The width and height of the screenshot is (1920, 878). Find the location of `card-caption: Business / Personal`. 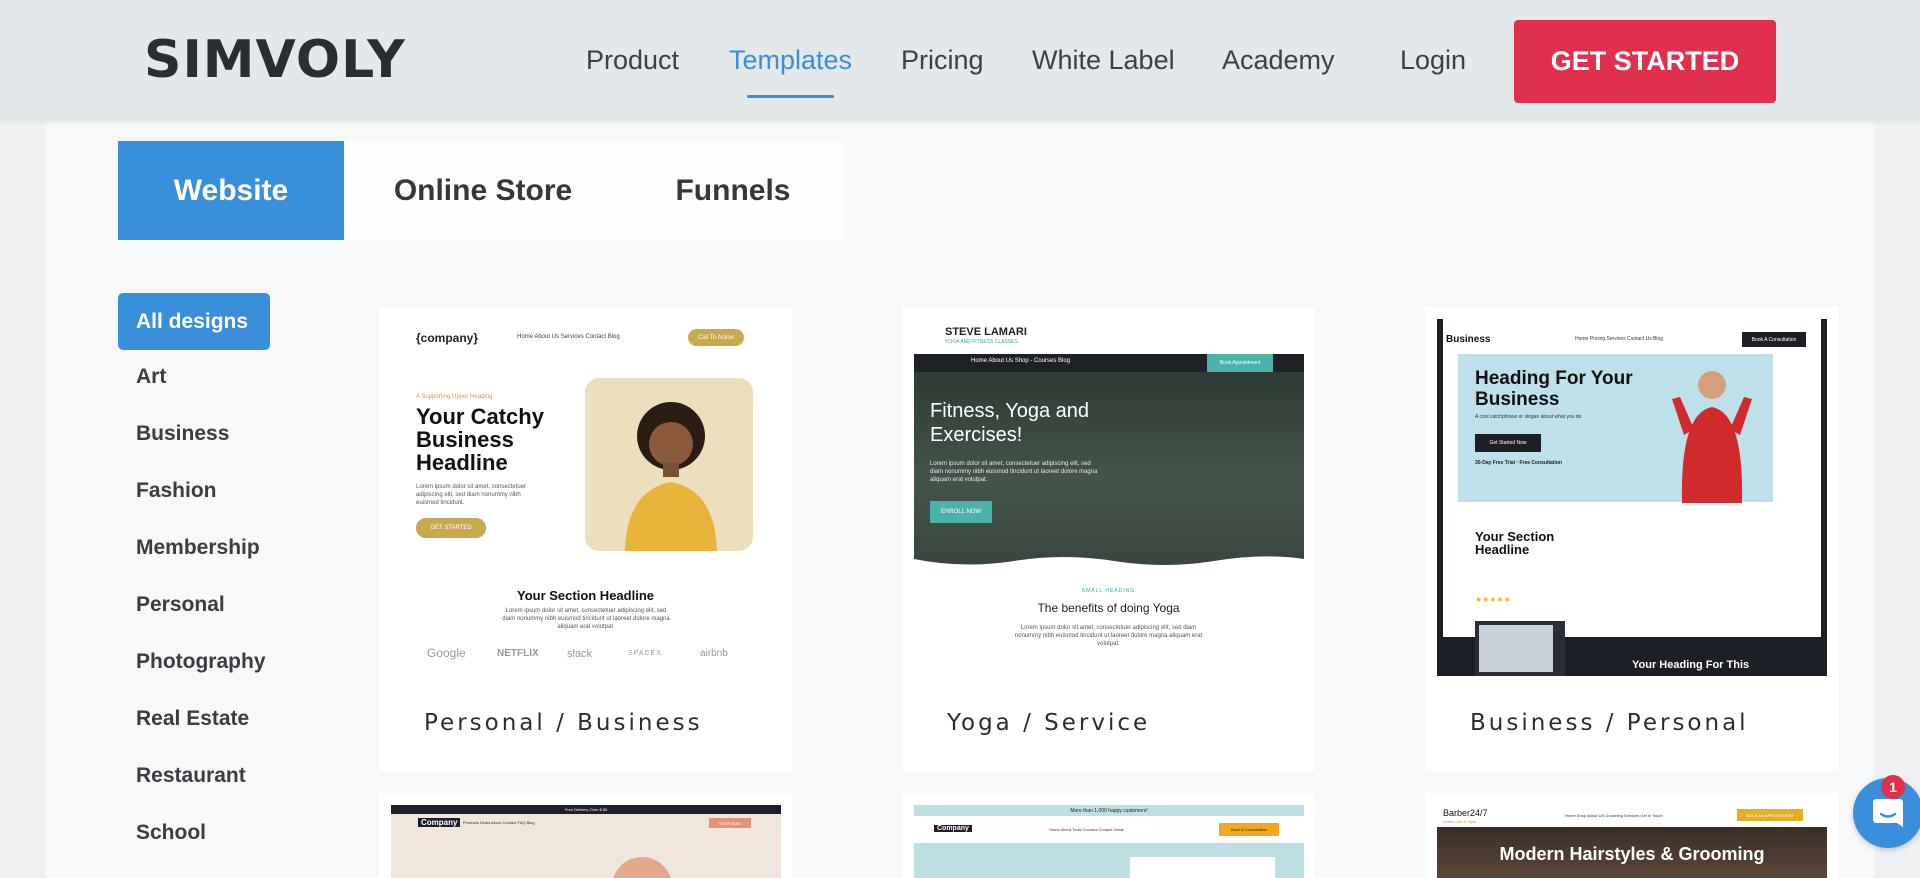

card-caption: Business / Personal is located at coordinates (1609, 723).